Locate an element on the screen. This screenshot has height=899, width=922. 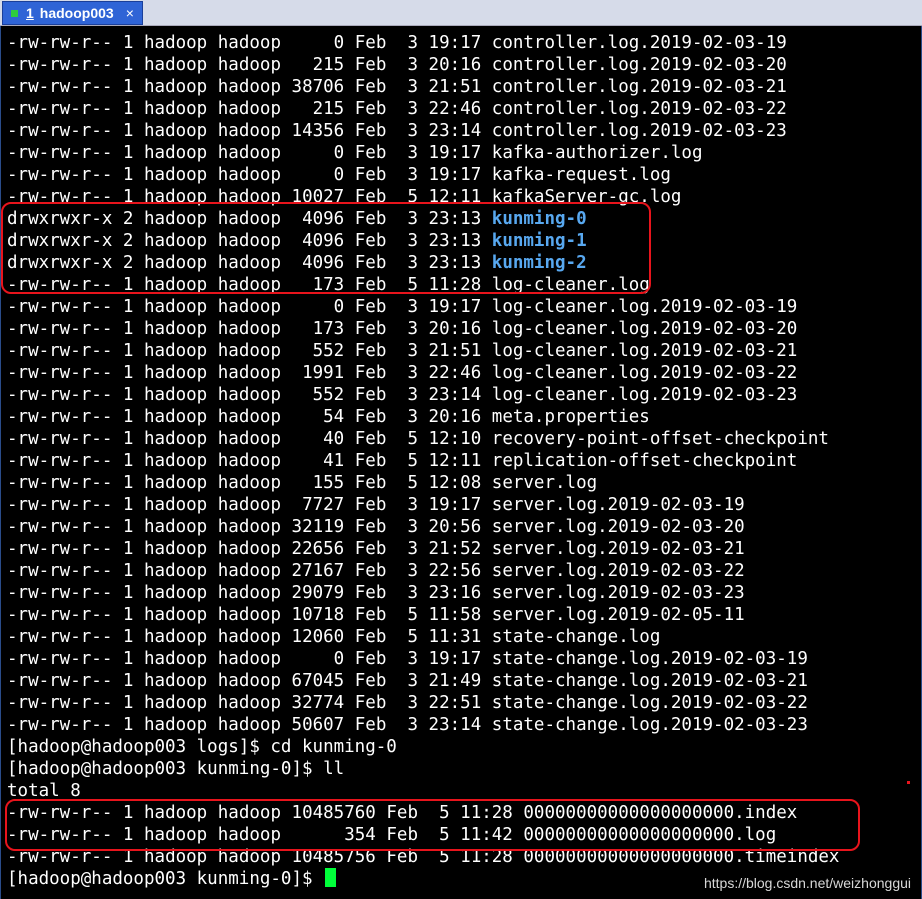
file-name: replication-offset-checkpoint is located at coordinates (644, 461).